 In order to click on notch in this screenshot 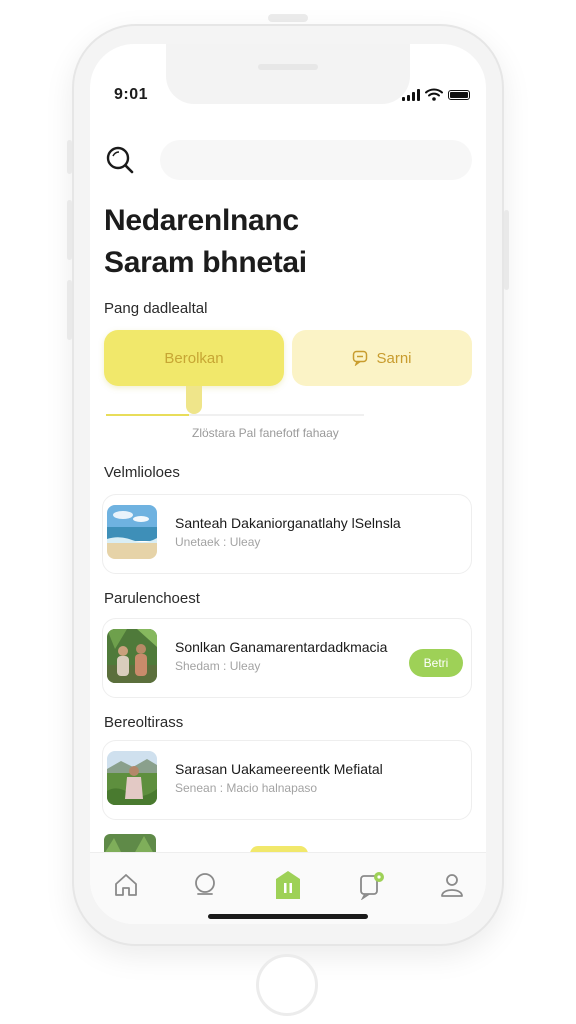, I will do `click(288, 74)`.